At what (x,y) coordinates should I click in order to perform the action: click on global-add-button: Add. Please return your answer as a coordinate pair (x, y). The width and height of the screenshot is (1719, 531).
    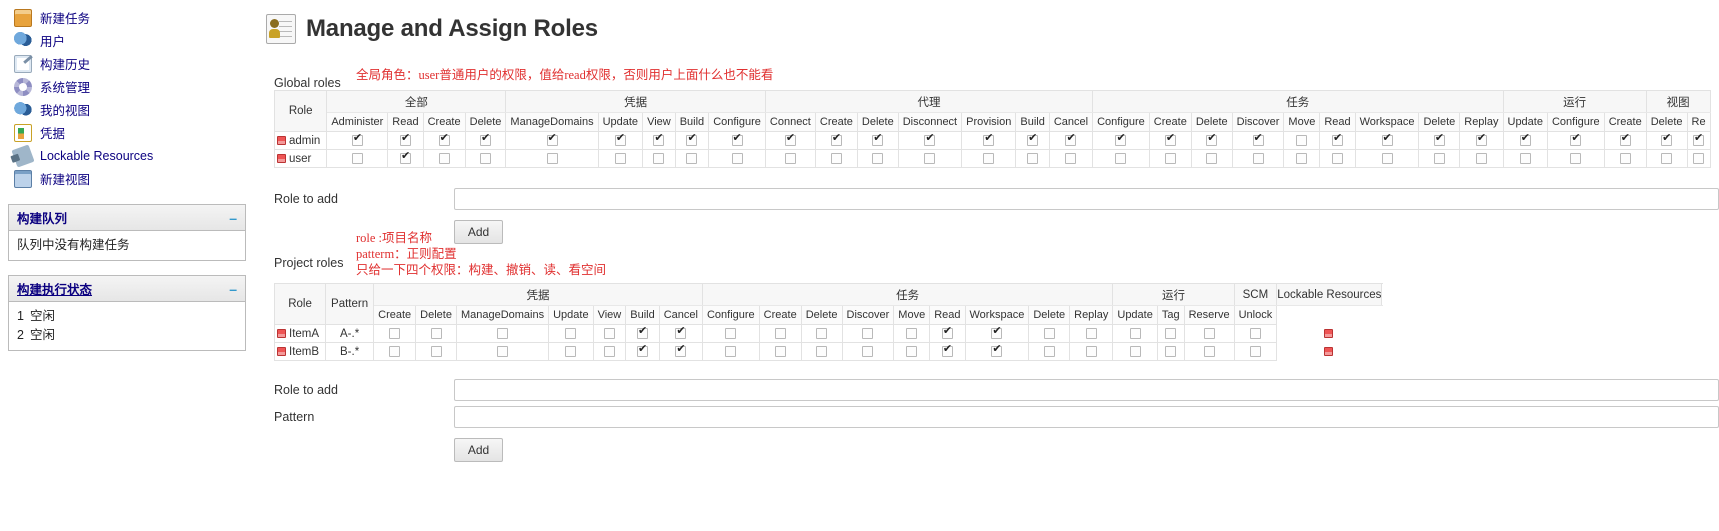
    Looking at the image, I should click on (478, 232).